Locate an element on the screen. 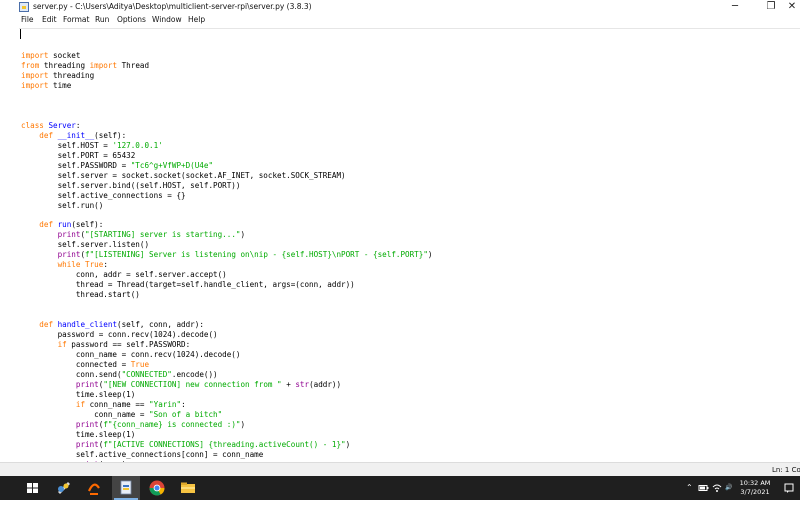  maximize-button: ❐ is located at coordinates (771, 7).